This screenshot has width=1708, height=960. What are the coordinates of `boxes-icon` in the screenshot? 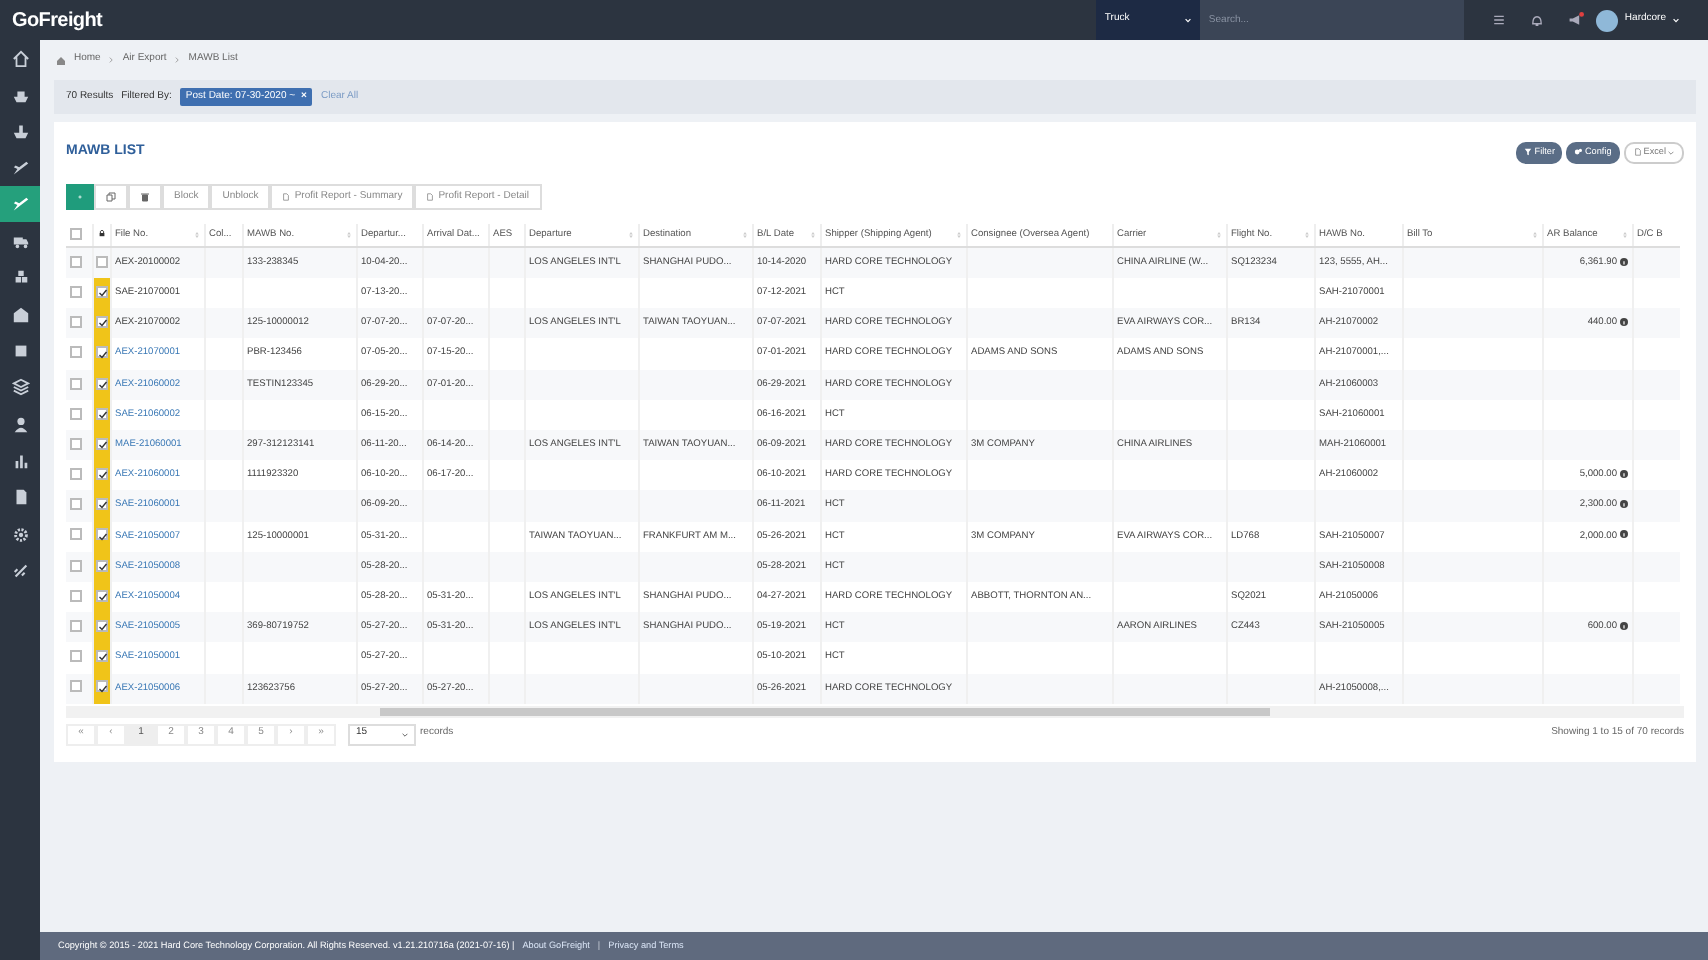 It's located at (20, 277).